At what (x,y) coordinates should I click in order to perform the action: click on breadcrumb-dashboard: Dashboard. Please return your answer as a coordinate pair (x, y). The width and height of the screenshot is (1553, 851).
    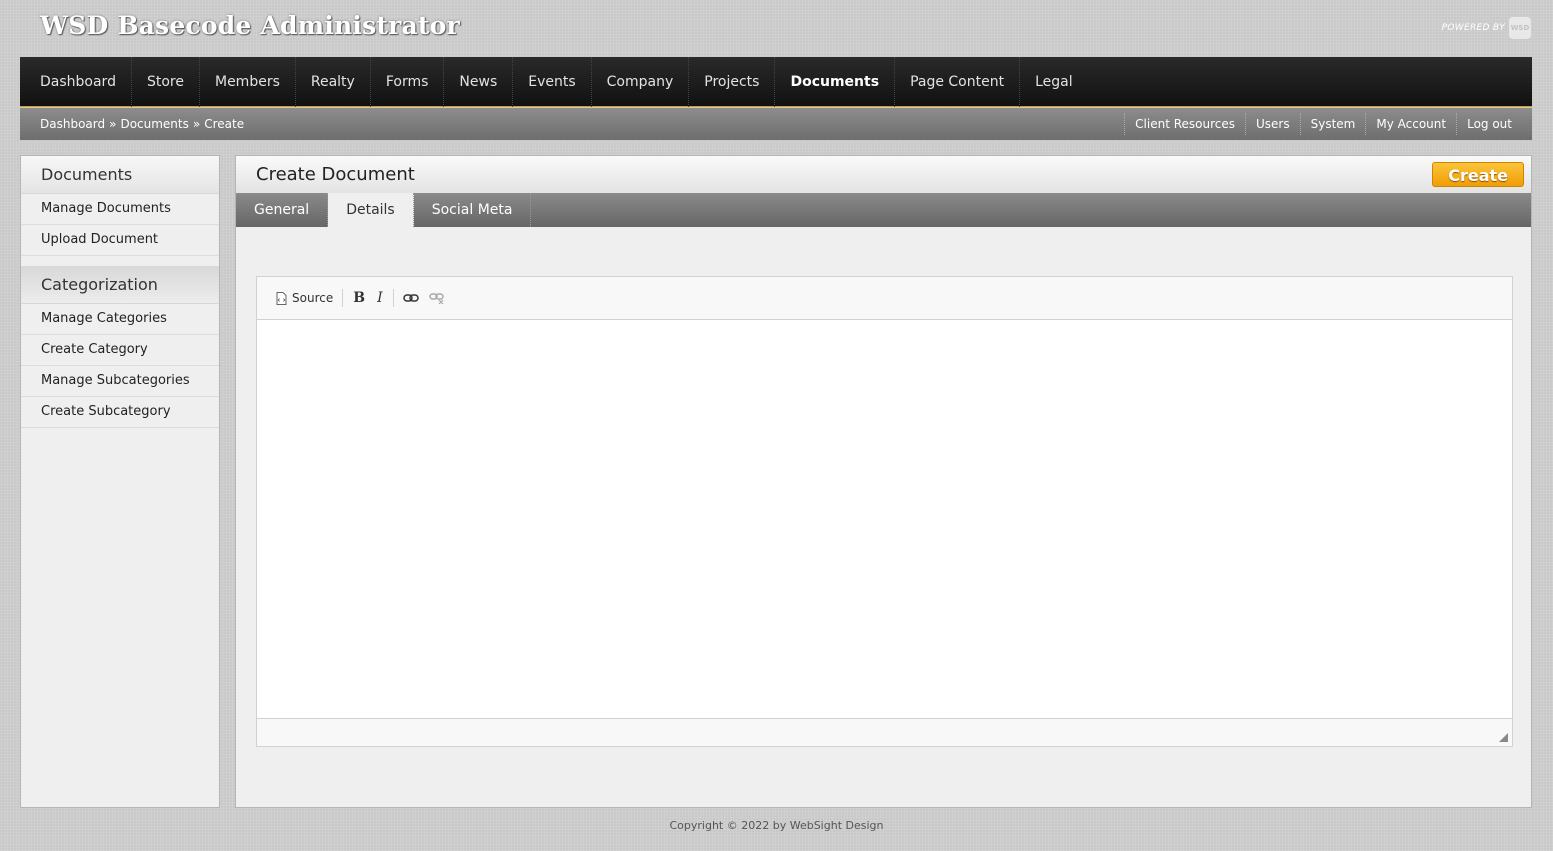
    Looking at the image, I should click on (72, 124).